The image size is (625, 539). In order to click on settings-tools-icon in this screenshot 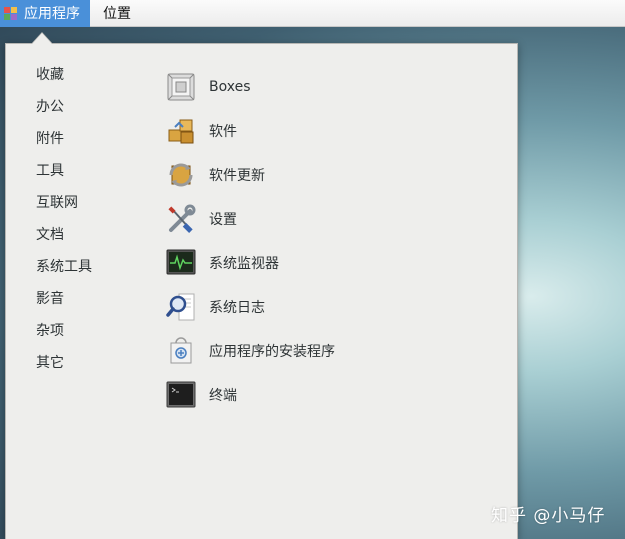, I will do `click(181, 219)`.